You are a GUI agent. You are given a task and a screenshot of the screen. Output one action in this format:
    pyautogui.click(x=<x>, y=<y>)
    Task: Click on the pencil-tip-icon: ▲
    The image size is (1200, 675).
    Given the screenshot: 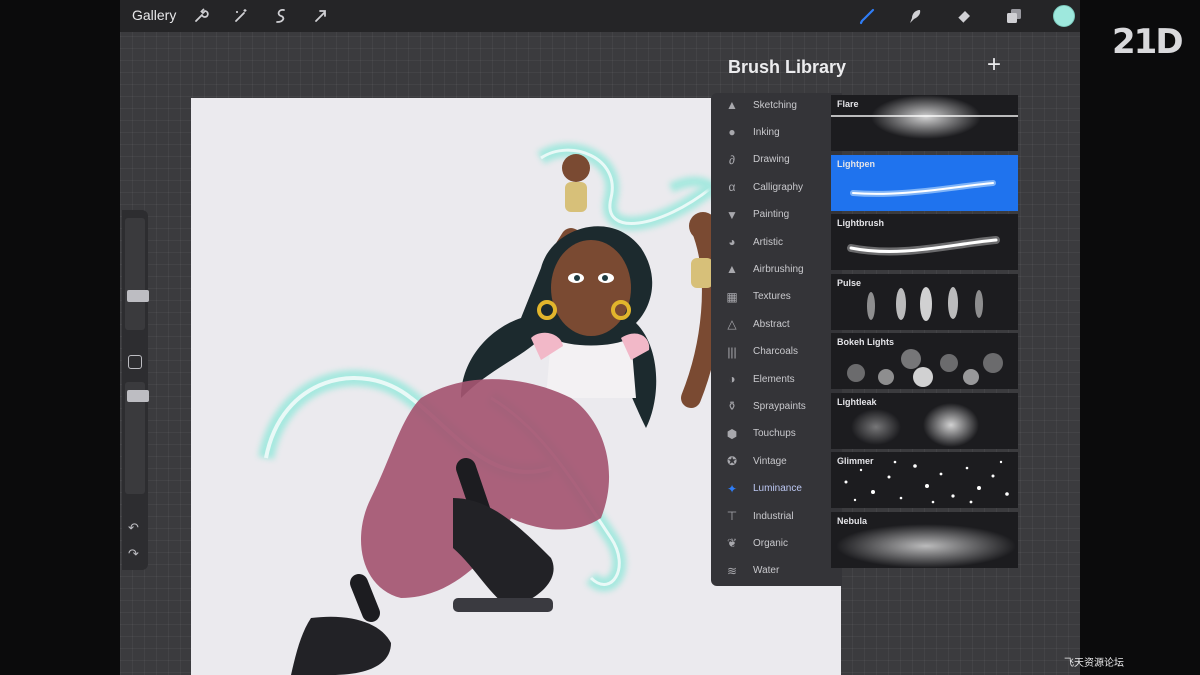 What is the action you would take?
    pyautogui.click(x=732, y=105)
    